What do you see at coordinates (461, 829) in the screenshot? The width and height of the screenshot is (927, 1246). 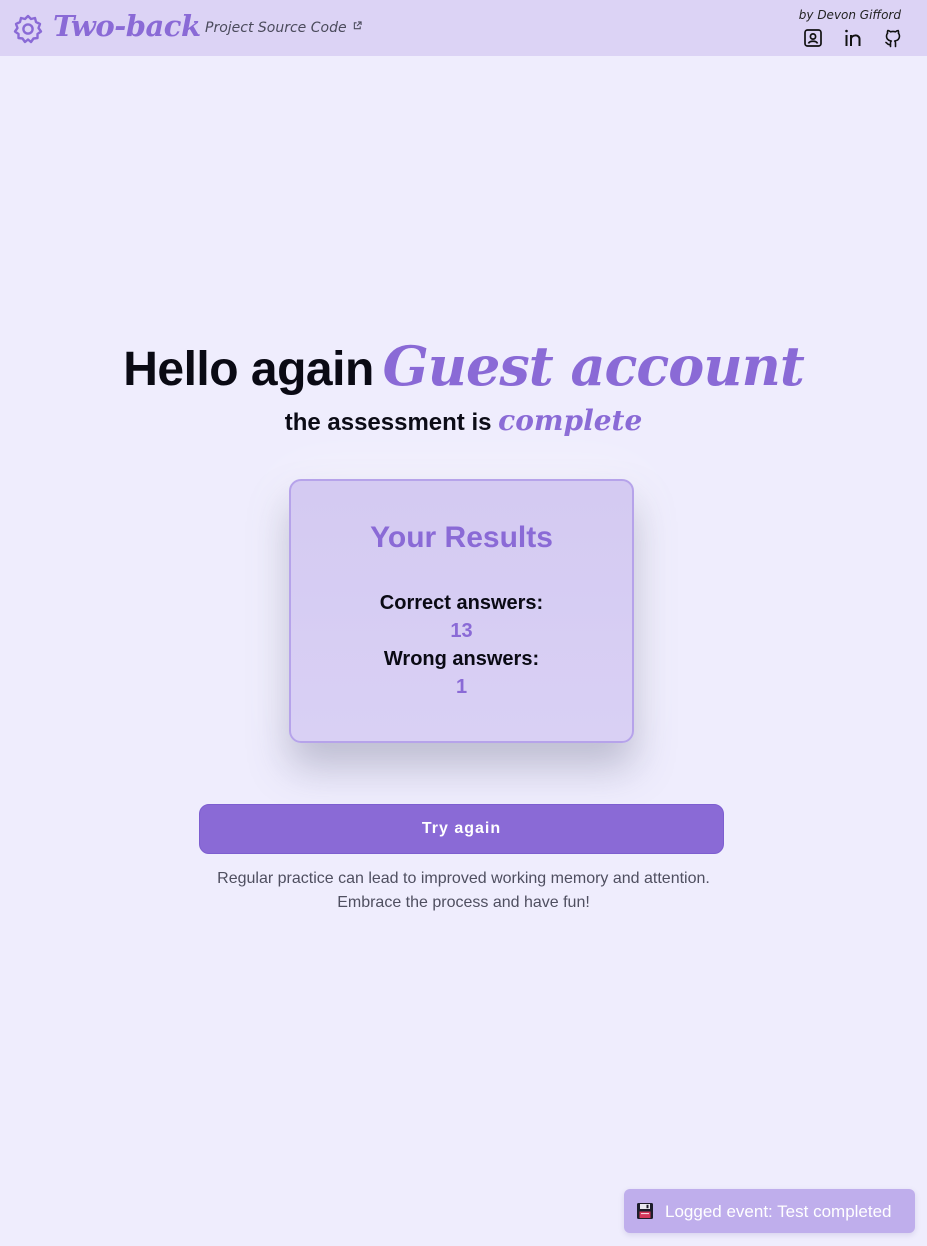 I see `try-again-button: Try again` at bounding box center [461, 829].